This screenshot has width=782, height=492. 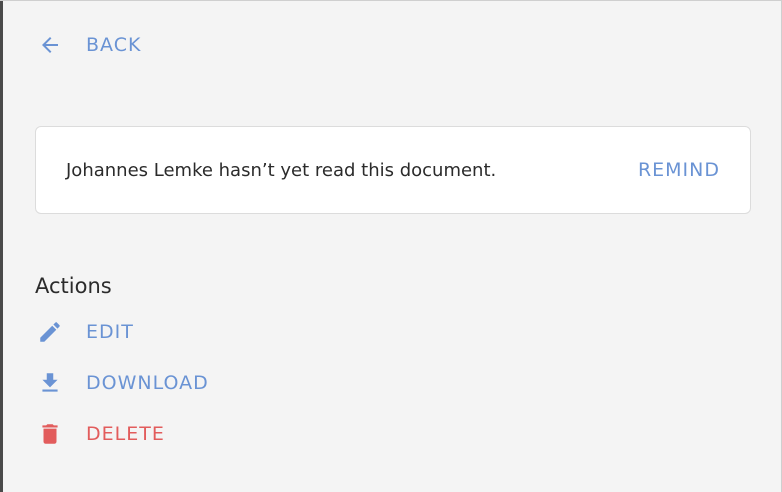 What do you see at coordinates (391, 0) in the screenshot?
I see `window-edge-top` at bounding box center [391, 0].